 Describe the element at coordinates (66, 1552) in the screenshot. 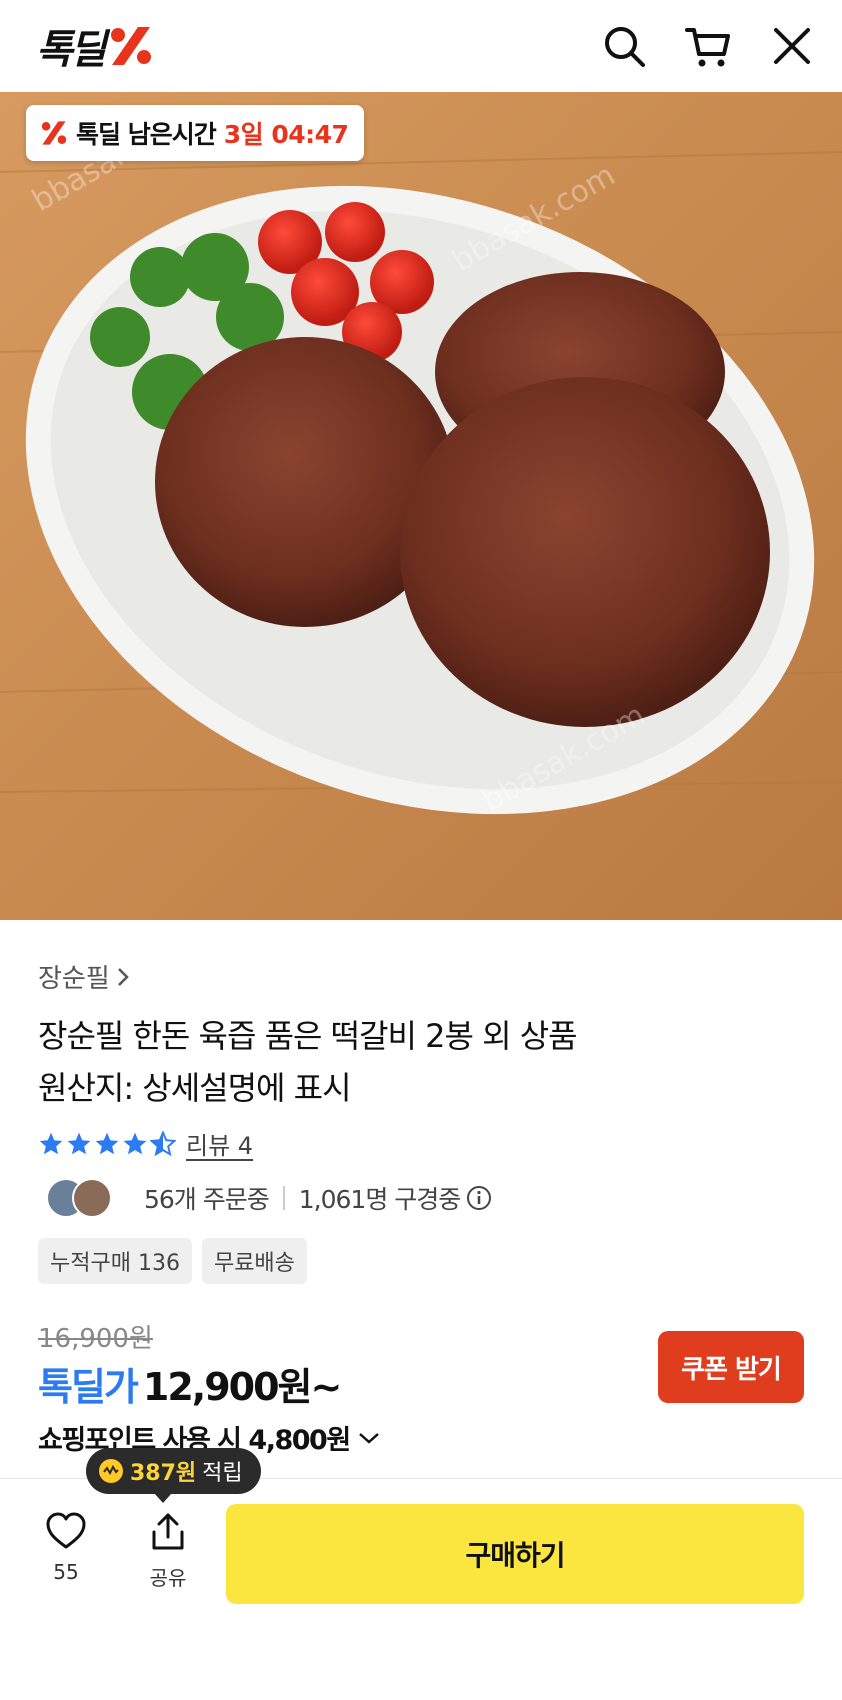

I see `like-button: 55` at that location.